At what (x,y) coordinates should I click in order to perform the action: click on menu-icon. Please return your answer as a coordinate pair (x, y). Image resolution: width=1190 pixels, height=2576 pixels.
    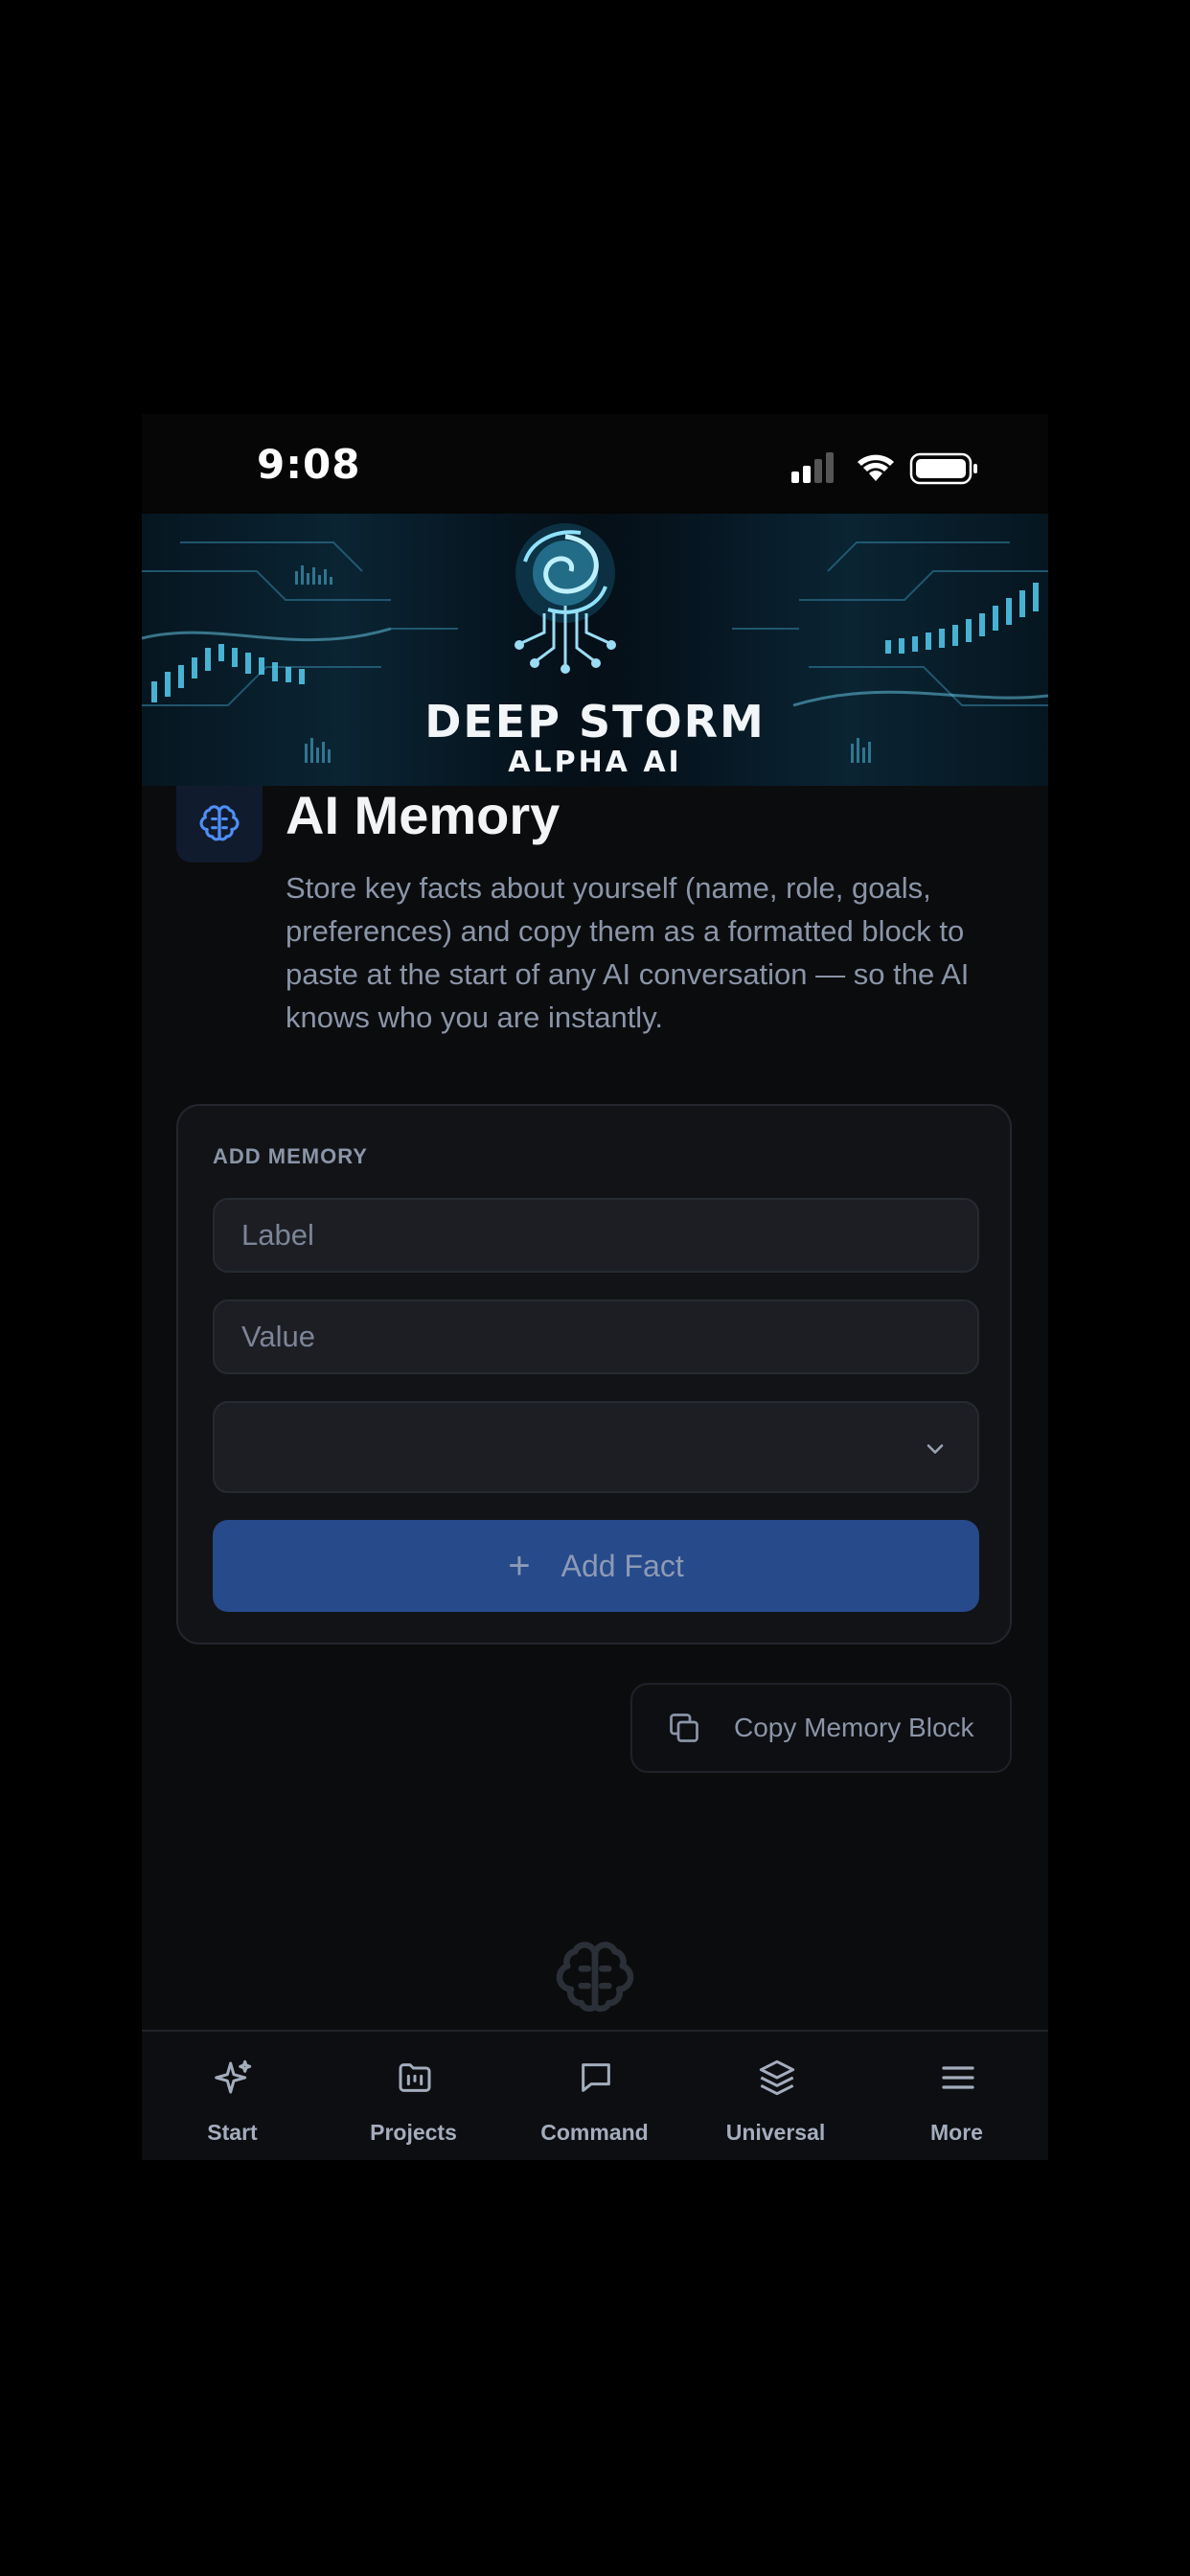
    Looking at the image, I should click on (958, 2077).